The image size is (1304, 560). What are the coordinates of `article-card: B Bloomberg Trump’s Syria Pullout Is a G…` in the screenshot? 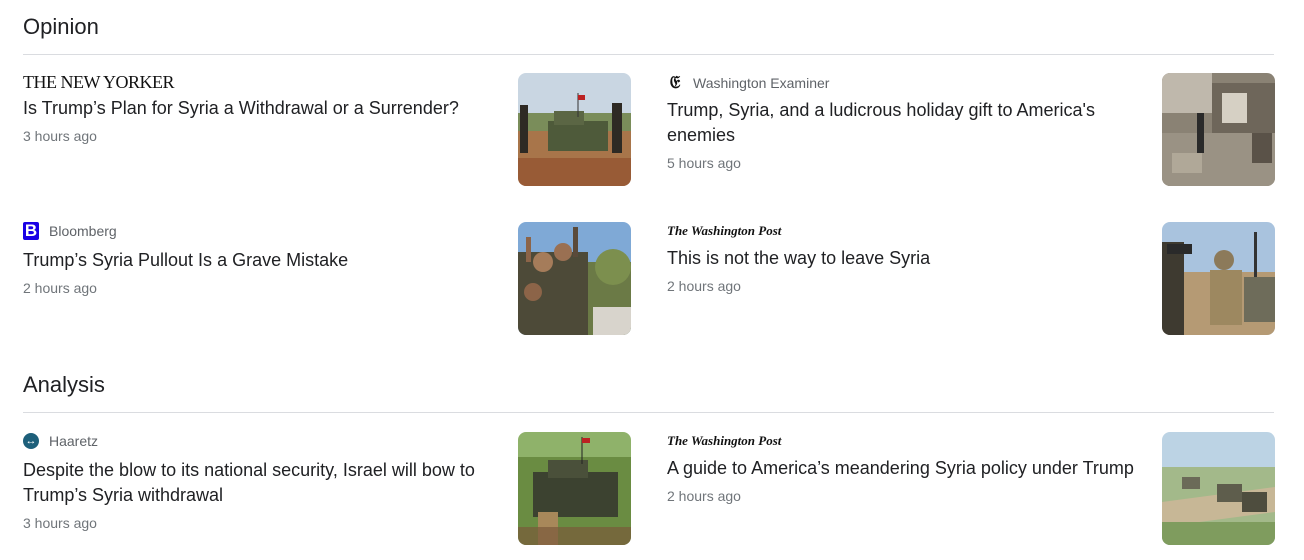 It's located at (327, 279).